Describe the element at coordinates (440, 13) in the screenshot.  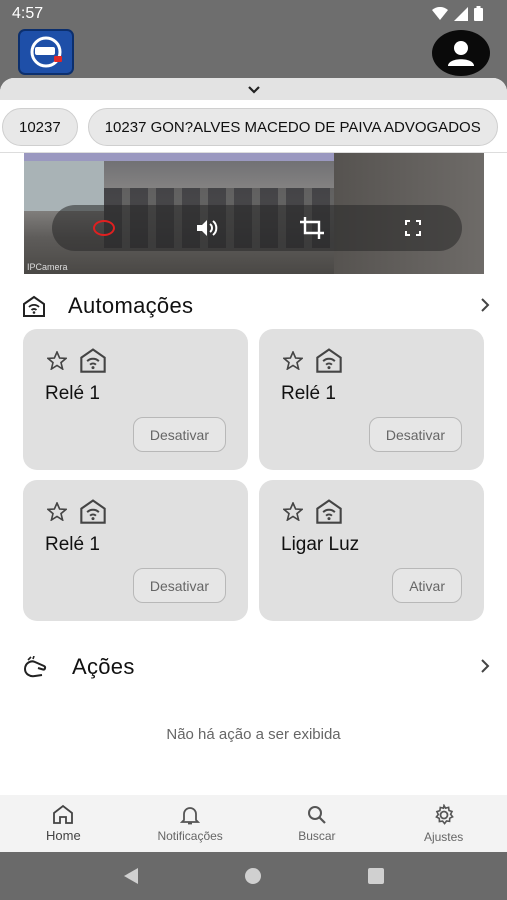
I see `wifi-icon` at that location.